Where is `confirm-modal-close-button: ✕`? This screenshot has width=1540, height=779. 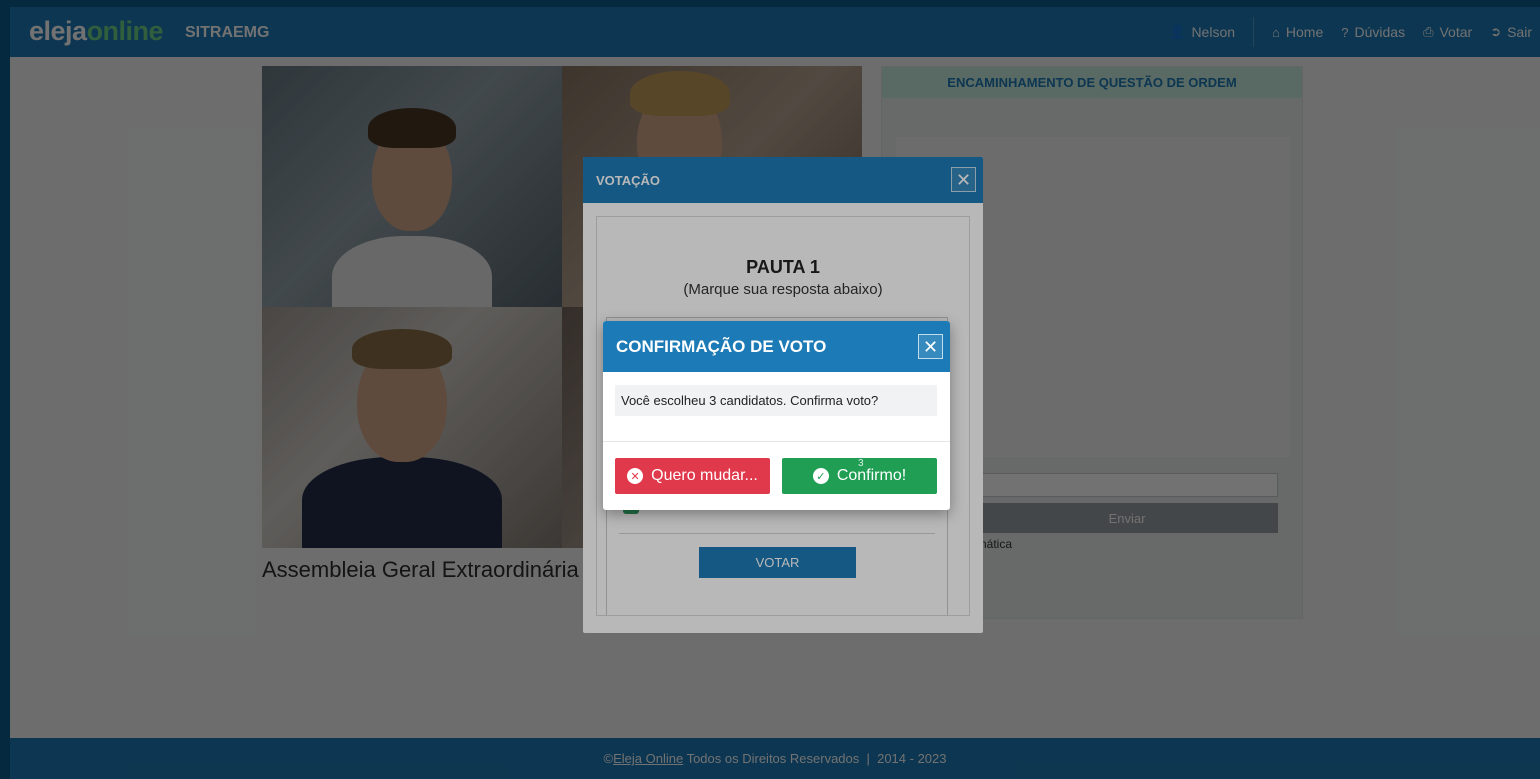 confirm-modal-close-button: ✕ is located at coordinates (930, 346).